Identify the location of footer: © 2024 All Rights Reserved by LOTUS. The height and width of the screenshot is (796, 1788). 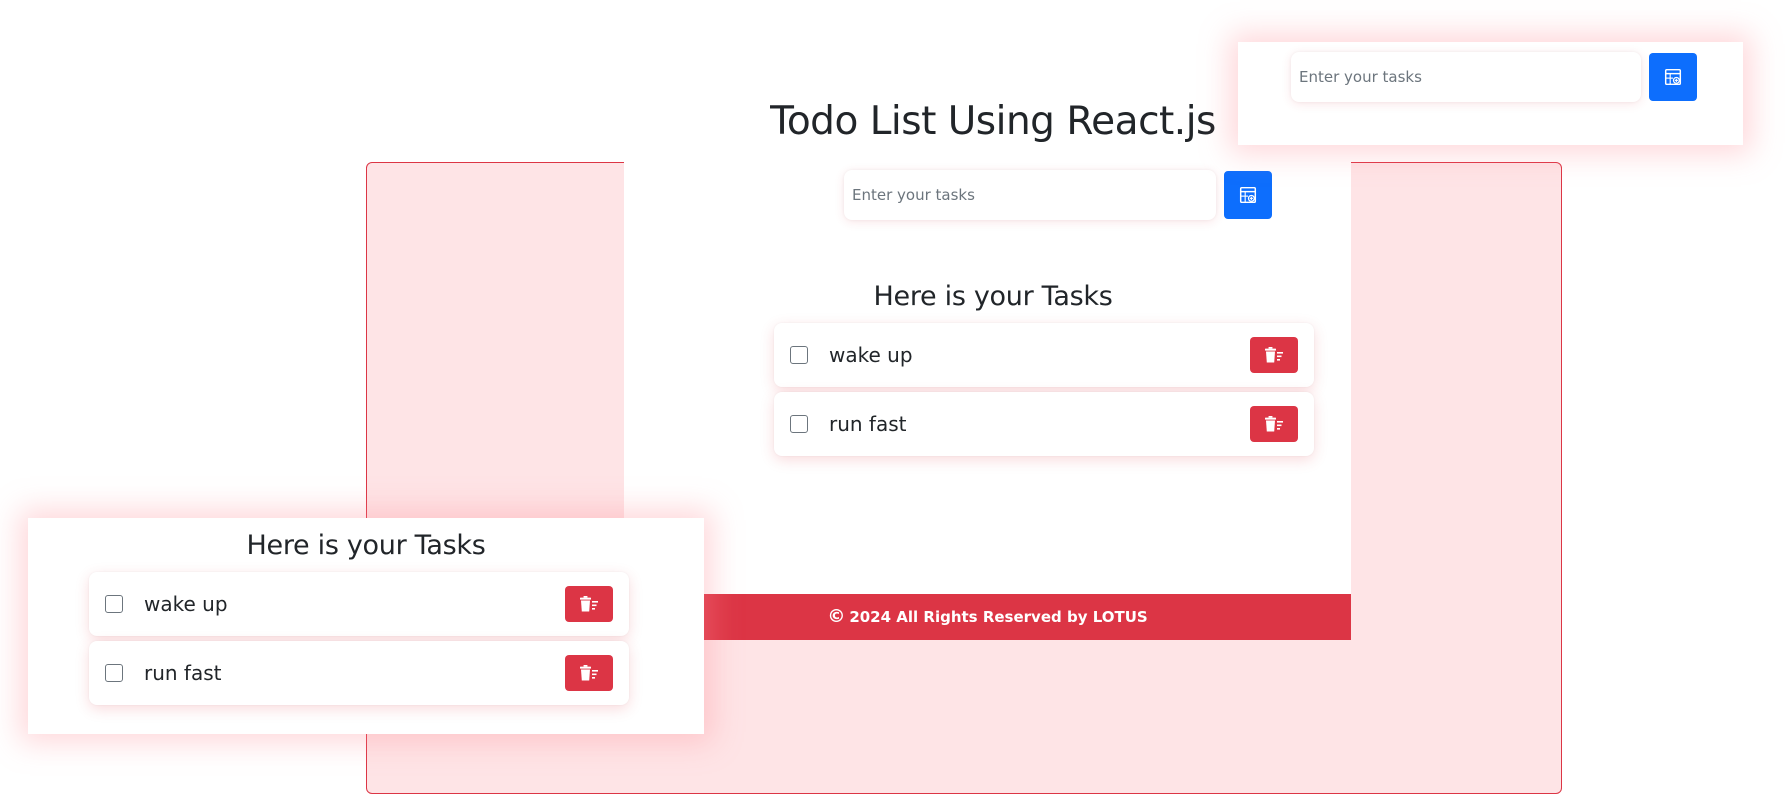
(987, 617).